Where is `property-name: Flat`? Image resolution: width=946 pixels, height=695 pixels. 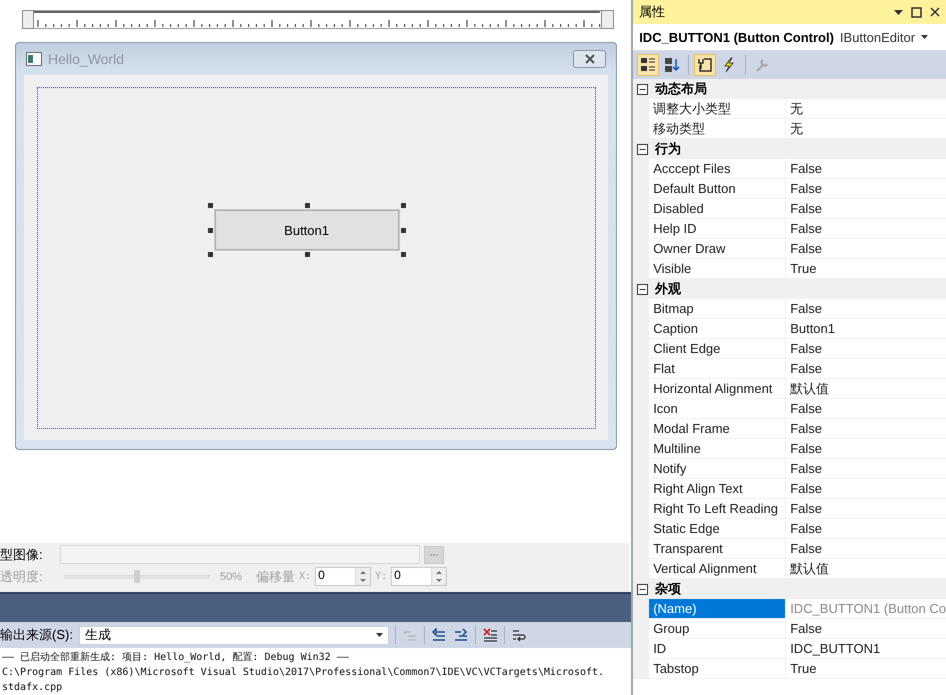 property-name: Flat is located at coordinates (717, 369).